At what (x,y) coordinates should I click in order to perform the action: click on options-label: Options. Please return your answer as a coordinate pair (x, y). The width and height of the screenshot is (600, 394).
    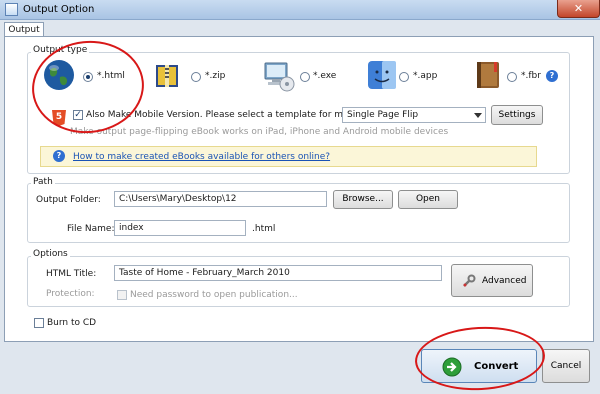
    Looking at the image, I should click on (50, 254).